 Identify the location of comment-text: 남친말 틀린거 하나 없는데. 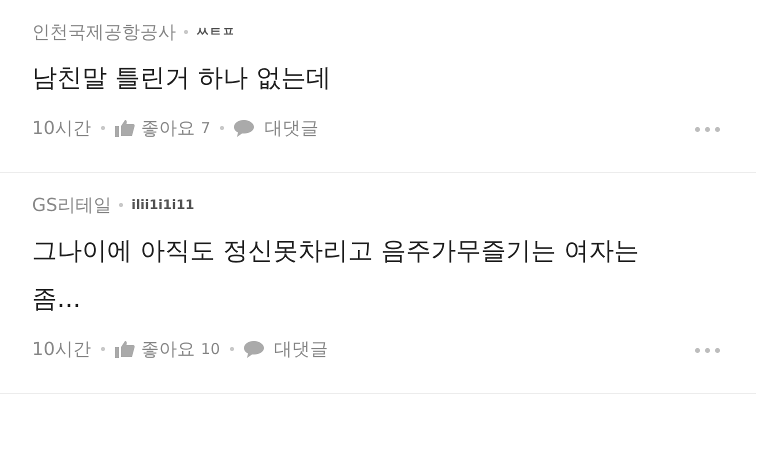
(182, 78).